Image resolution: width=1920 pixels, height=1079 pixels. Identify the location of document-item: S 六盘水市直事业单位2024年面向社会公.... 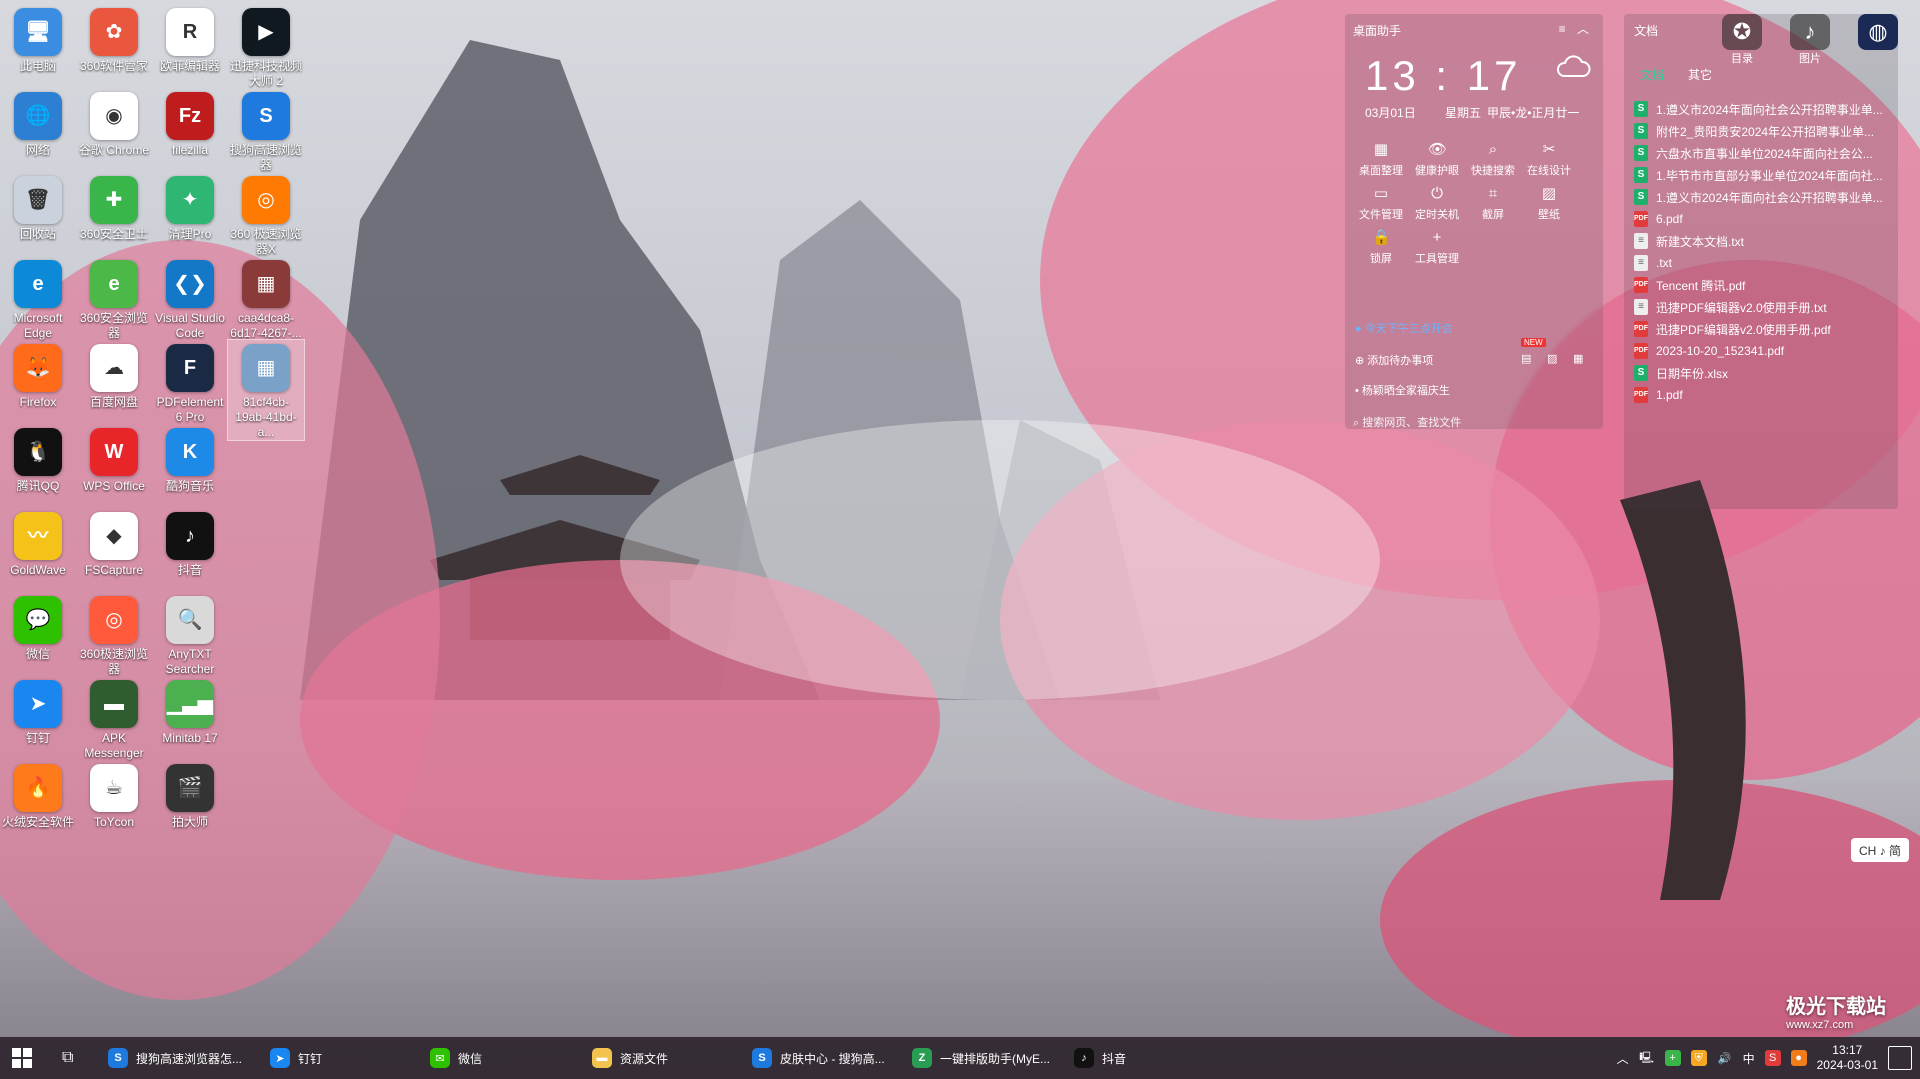
(1764, 153).